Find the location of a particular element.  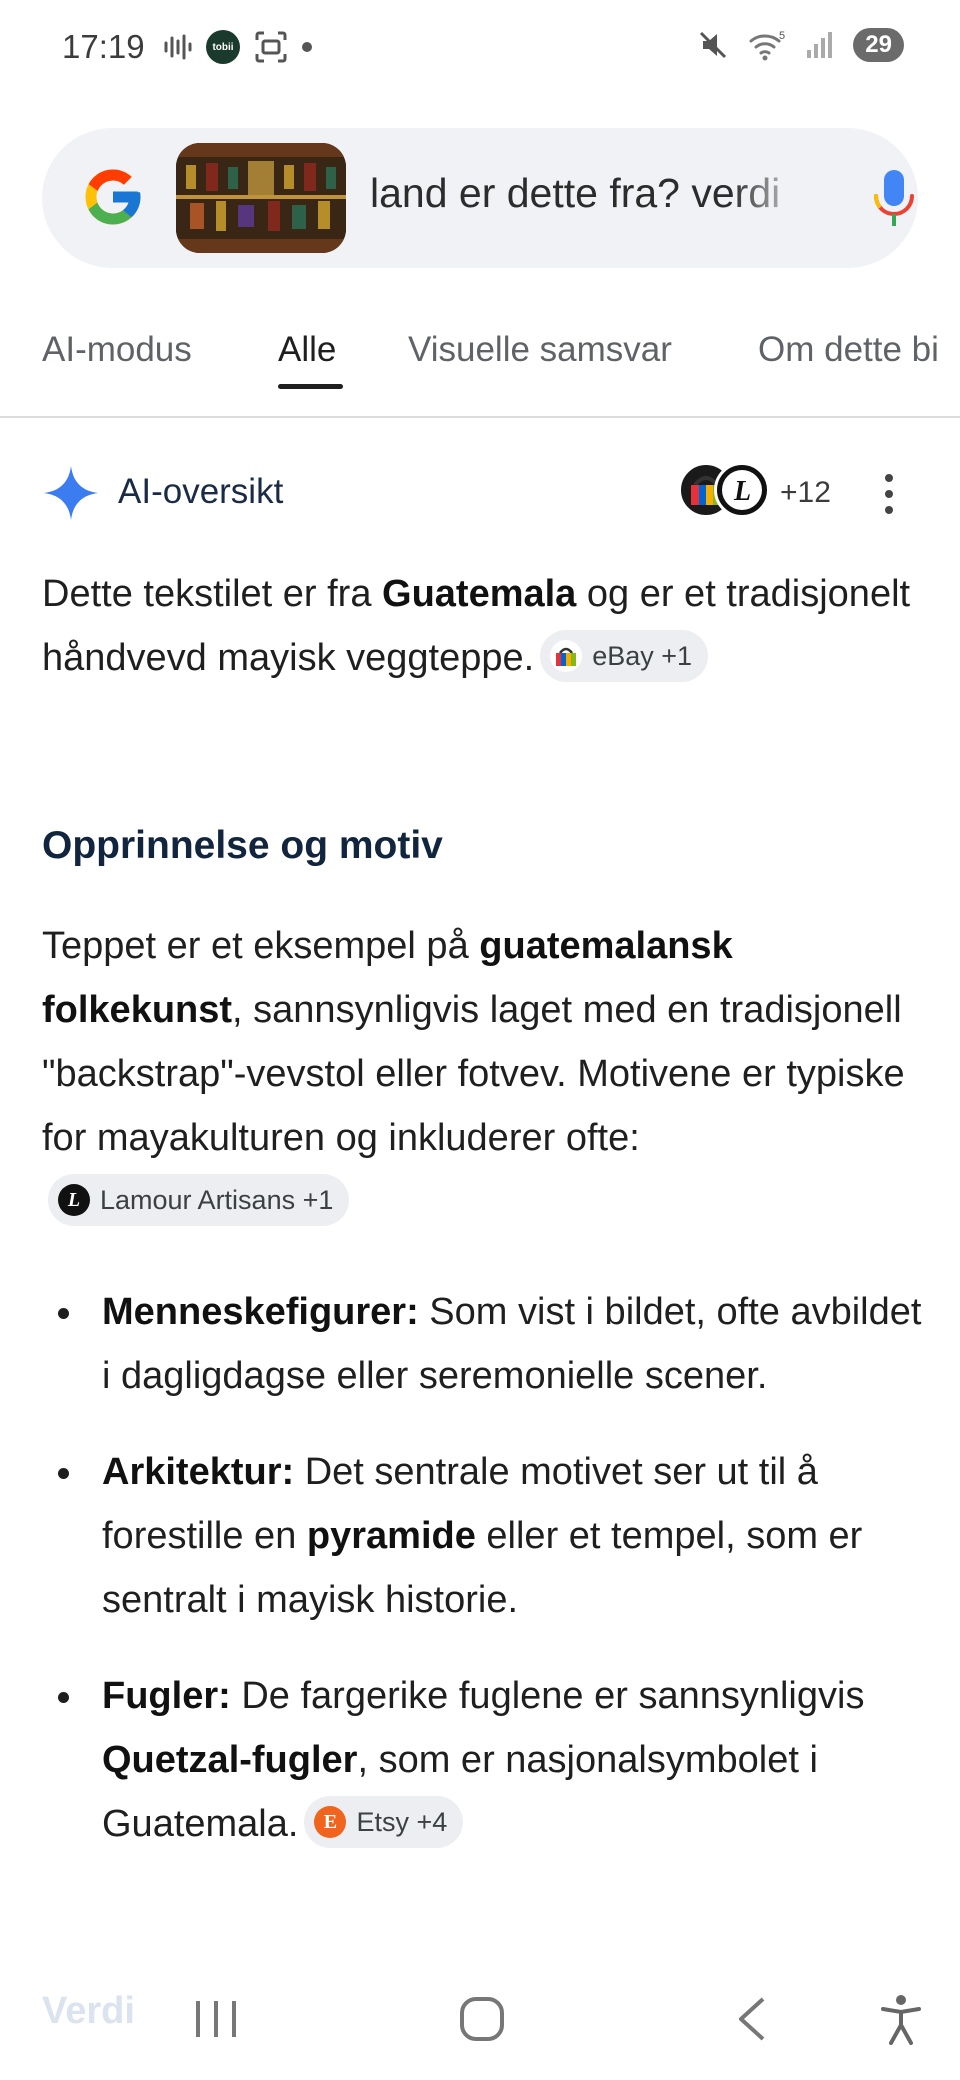

faded-overlay-text: Verdi is located at coordinates (88, 2011).